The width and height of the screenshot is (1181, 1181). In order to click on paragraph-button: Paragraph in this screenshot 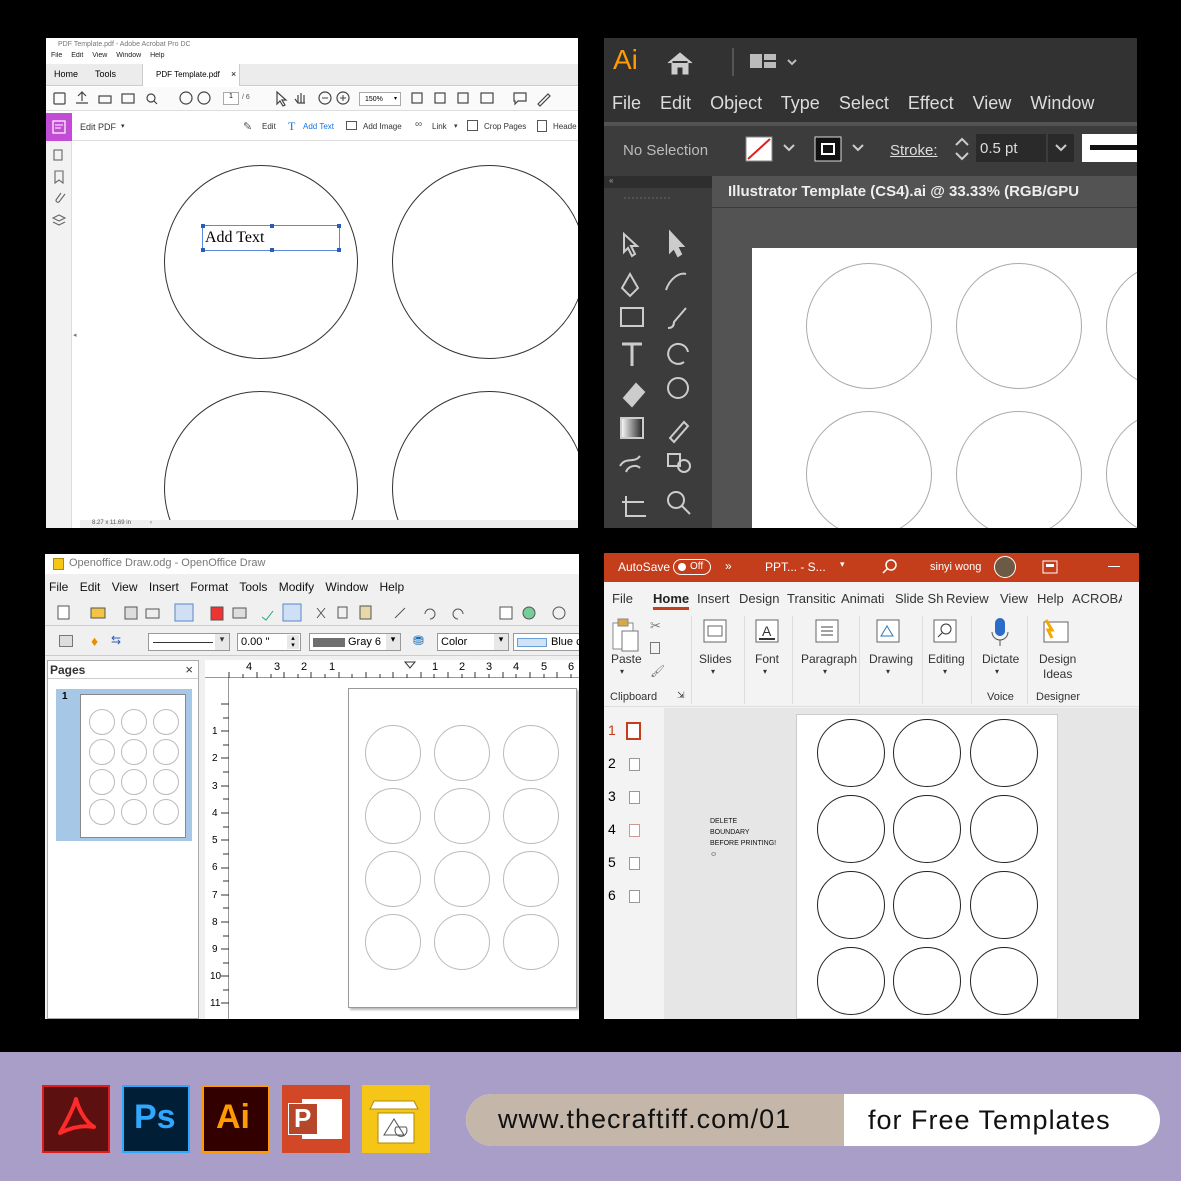, I will do `click(829, 659)`.